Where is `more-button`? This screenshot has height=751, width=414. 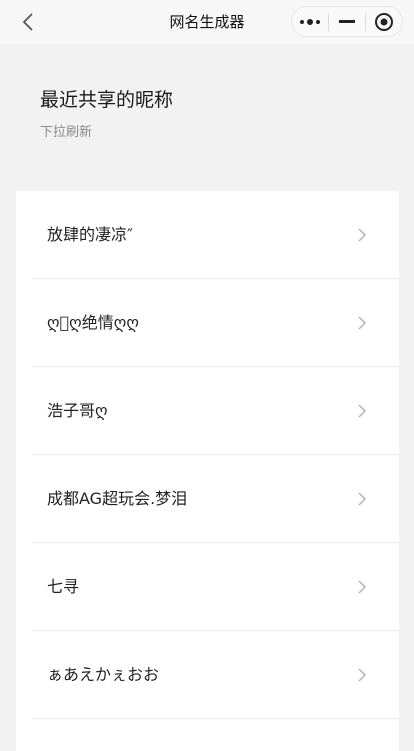
more-button is located at coordinates (310, 21).